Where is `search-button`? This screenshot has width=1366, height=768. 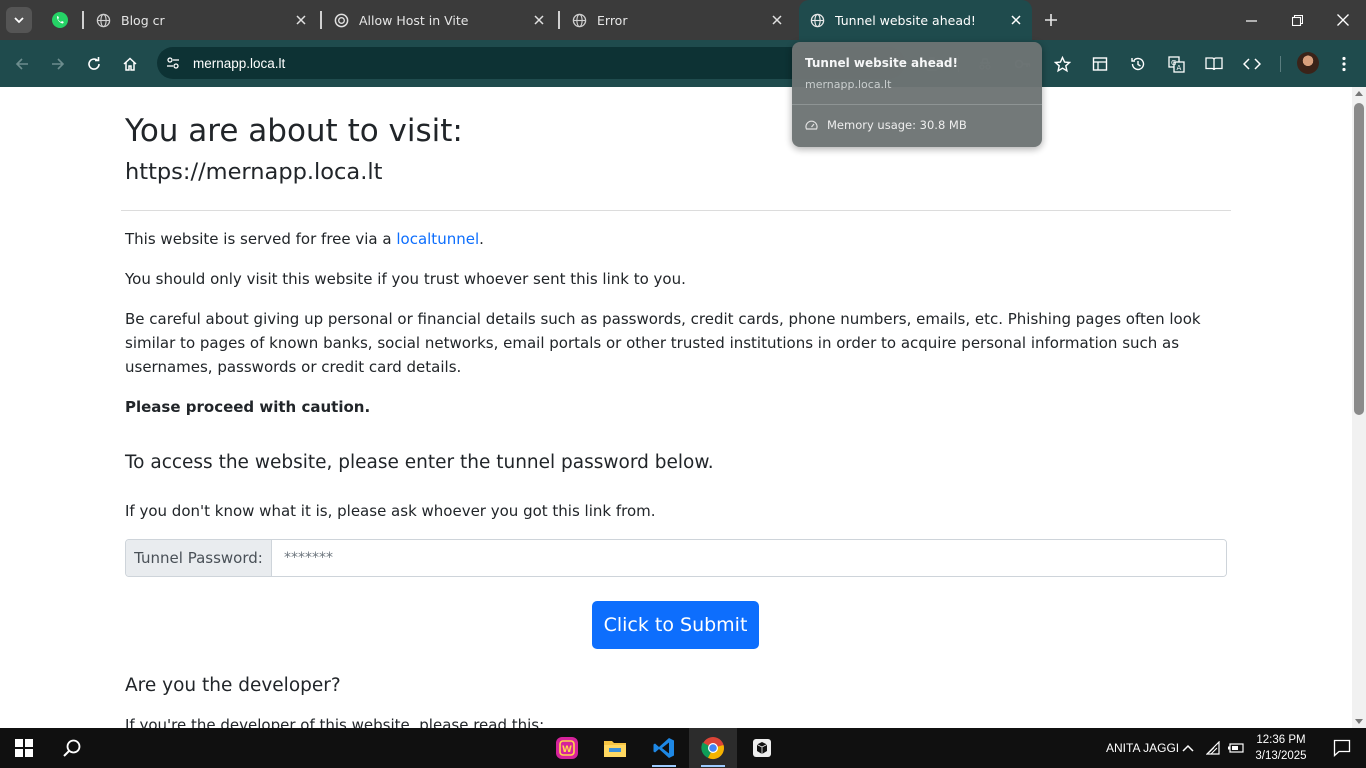
search-button is located at coordinates (72, 748).